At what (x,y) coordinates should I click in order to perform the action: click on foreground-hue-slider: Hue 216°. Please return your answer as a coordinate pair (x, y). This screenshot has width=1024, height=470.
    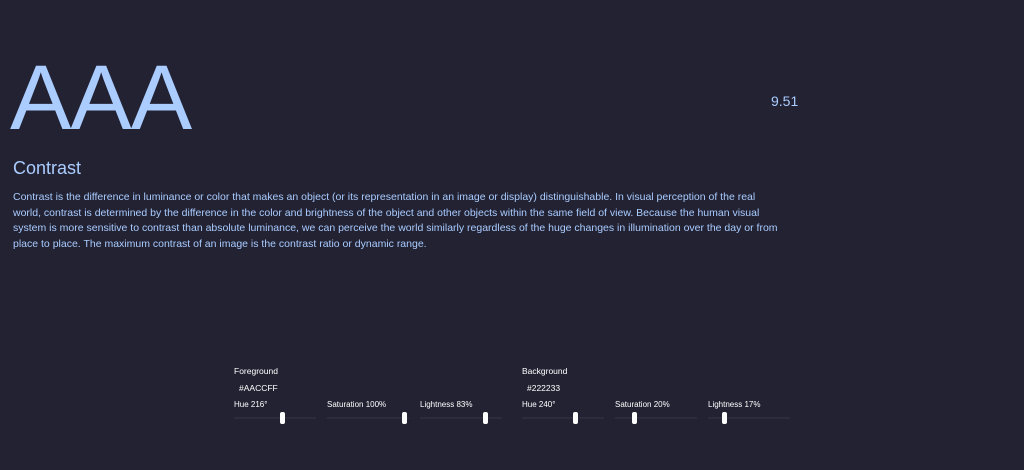
    Looking at the image, I should click on (275, 414).